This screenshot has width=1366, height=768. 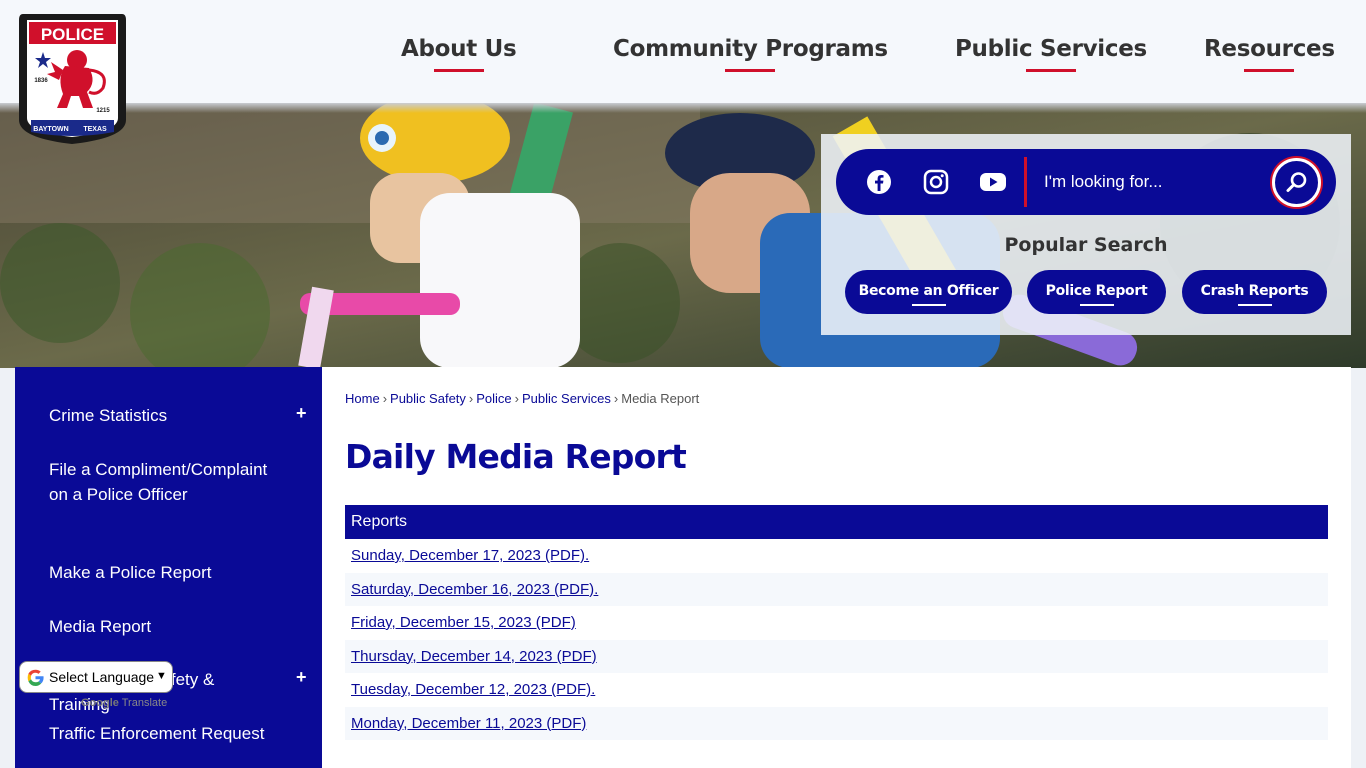 I want to click on table-row: Monday, December 11, 2023 (PDF), so click(x=836, y=723).